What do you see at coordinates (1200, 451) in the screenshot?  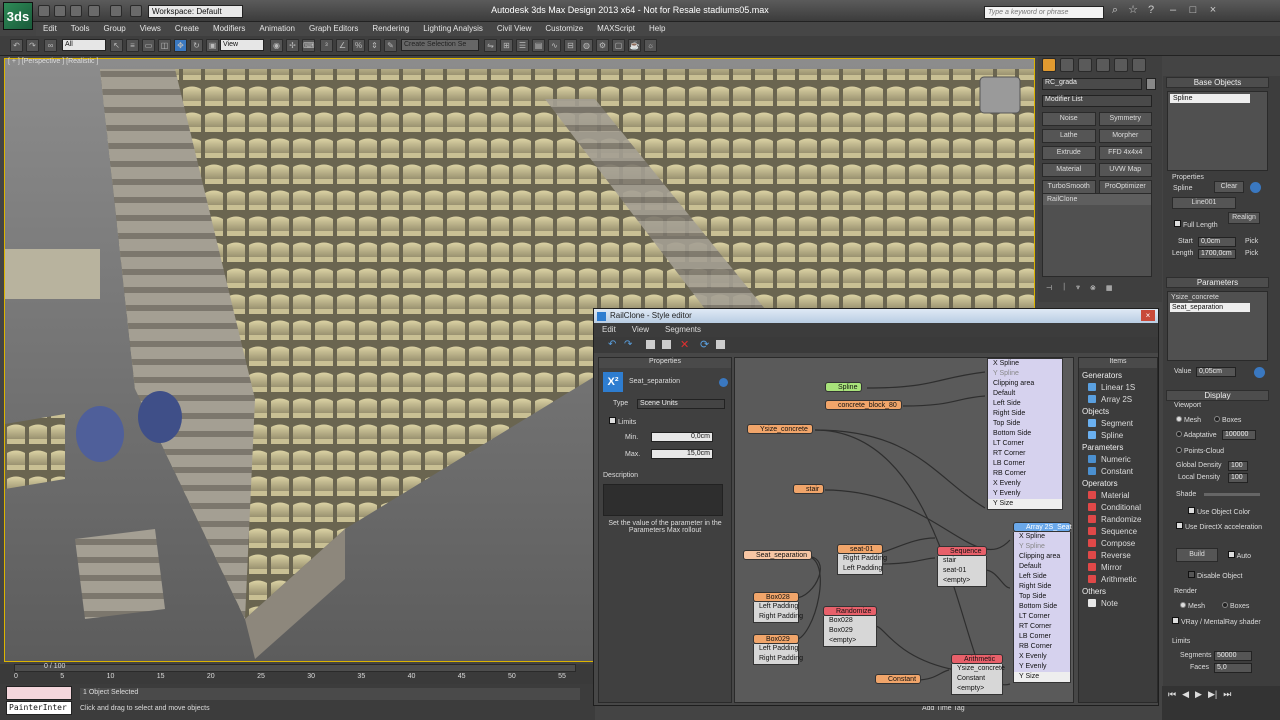 I see `points-cloud-radio: Points-Cloud` at bounding box center [1200, 451].